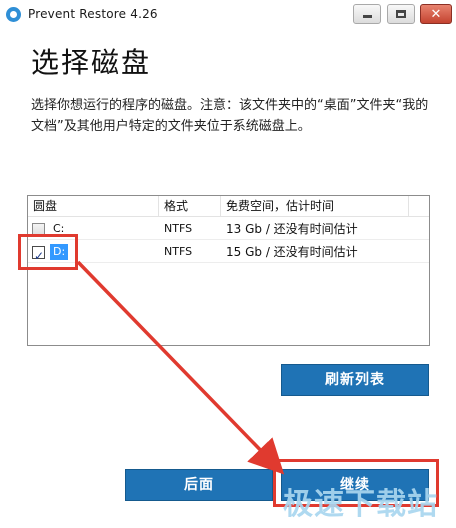  Describe the element at coordinates (190, 206) in the screenshot. I see `column-header-format: 格式` at that location.